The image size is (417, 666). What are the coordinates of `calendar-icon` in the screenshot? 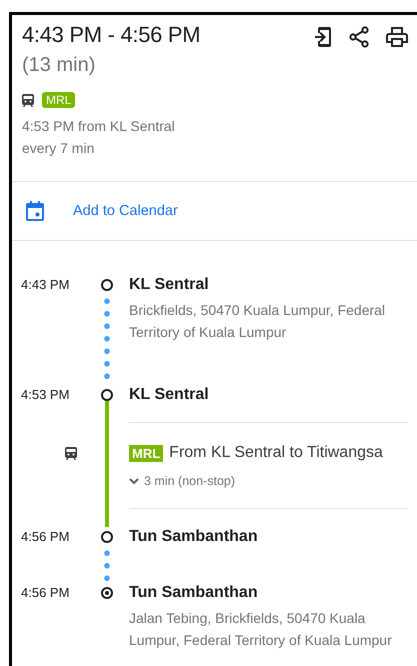 It's located at (35, 211).